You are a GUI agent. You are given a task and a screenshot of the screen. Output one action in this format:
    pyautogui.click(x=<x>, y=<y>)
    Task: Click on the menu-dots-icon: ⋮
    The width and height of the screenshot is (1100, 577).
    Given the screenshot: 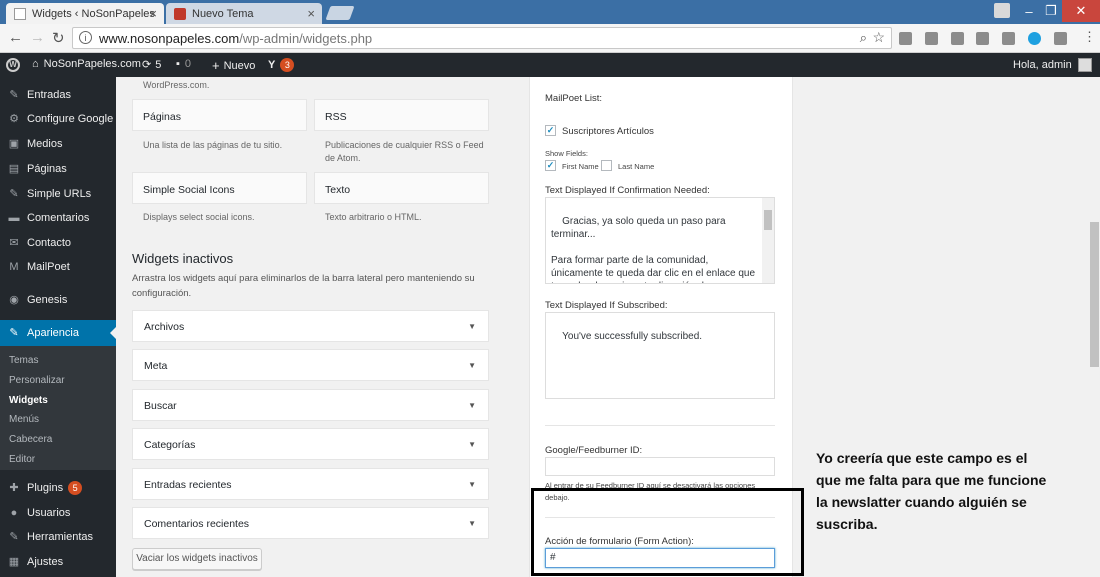 What is the action you would take?
    pyautogui.click(x=1089, y=37)
    